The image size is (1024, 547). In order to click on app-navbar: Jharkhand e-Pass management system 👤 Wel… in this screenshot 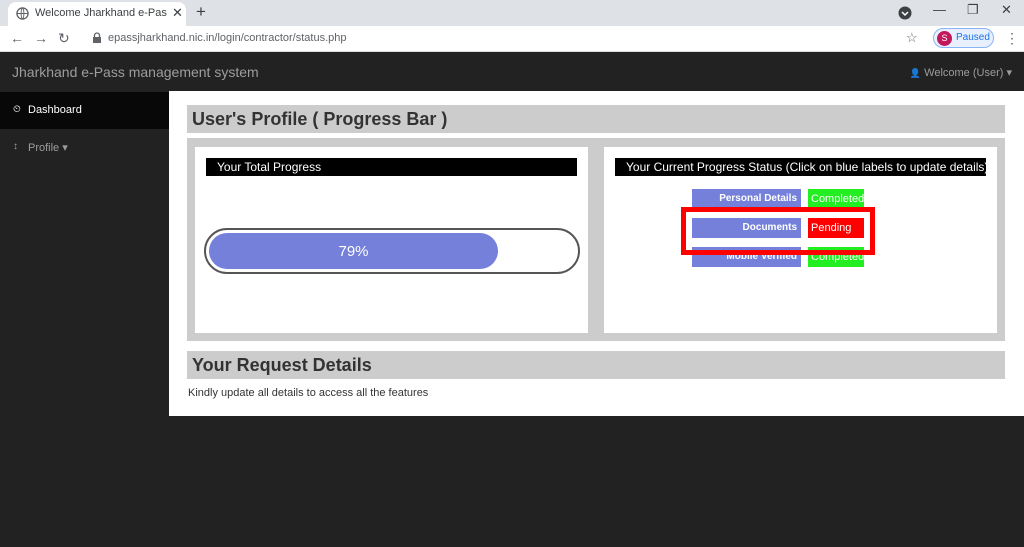, I will do `click(512, 72)`.